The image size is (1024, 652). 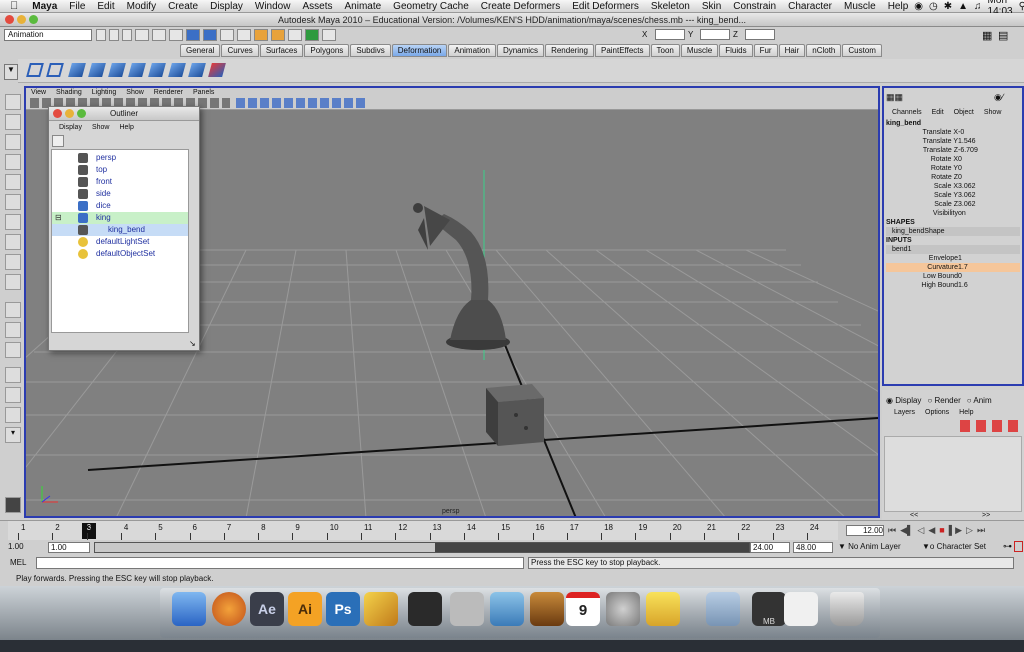 I want to click on channel-scale-y: Scale Y 3.062, so click(x=953, y=195).